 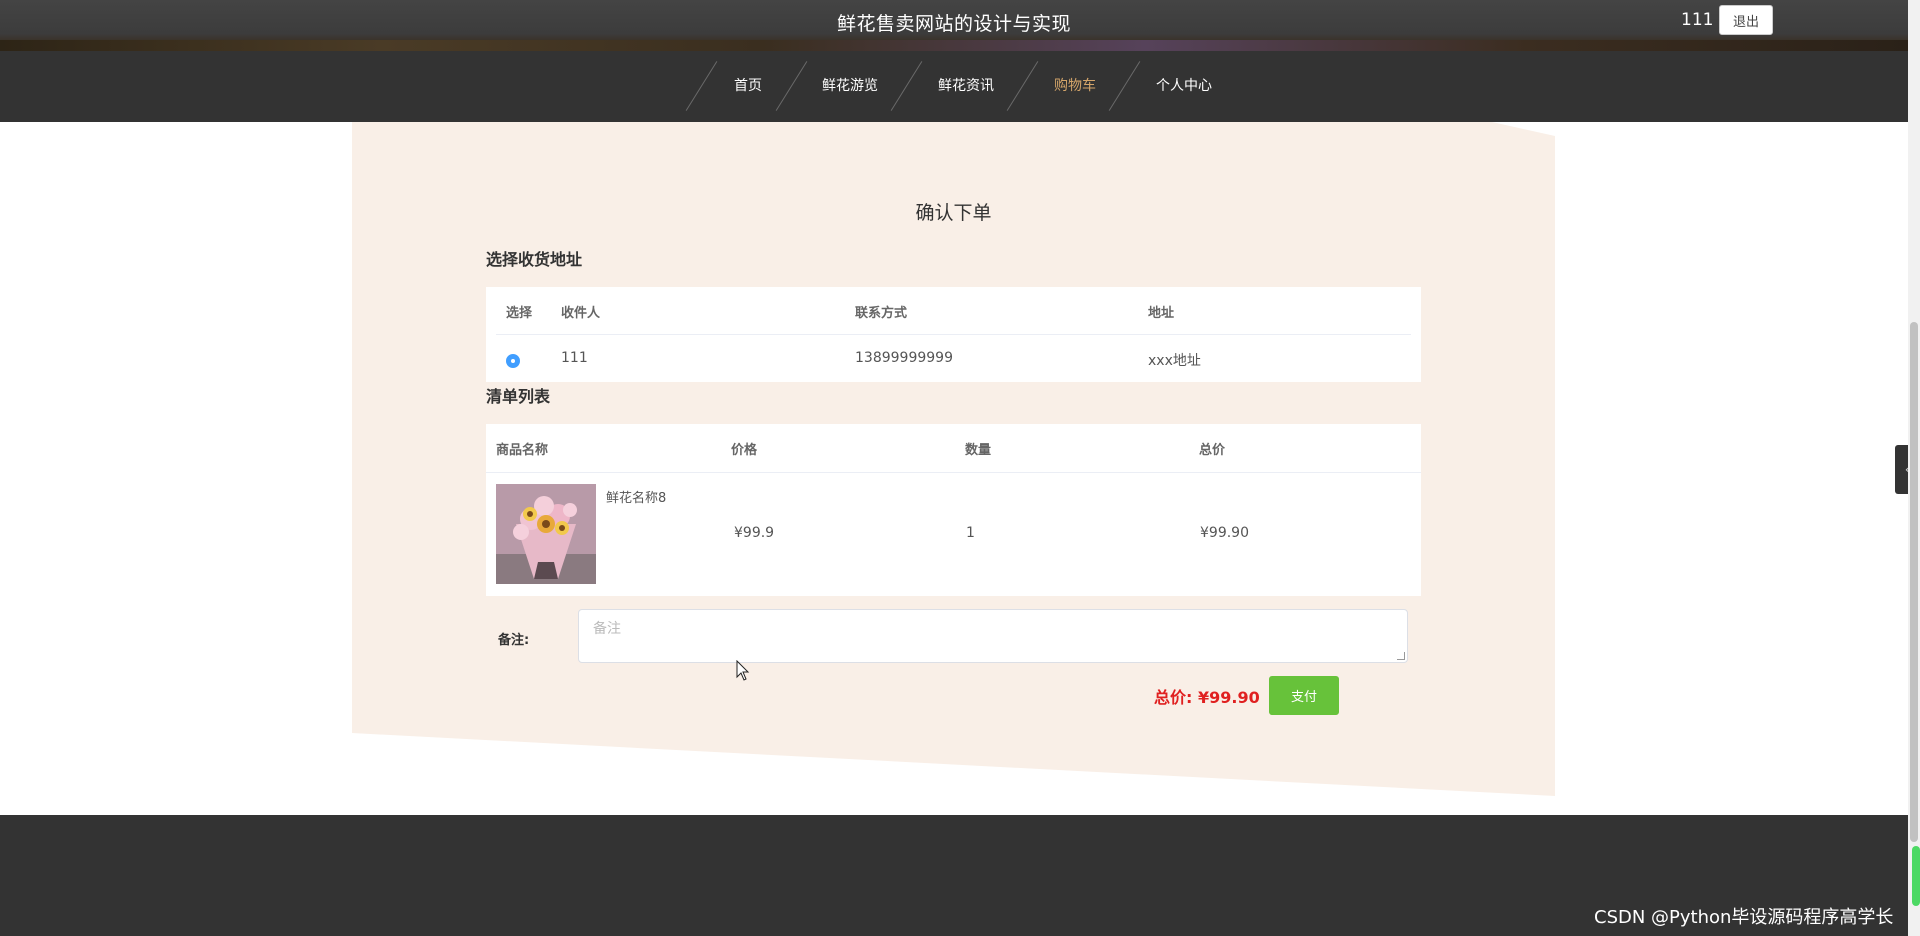 I want to click on column-header-quantity: 数量, so click(x=978, y=450).